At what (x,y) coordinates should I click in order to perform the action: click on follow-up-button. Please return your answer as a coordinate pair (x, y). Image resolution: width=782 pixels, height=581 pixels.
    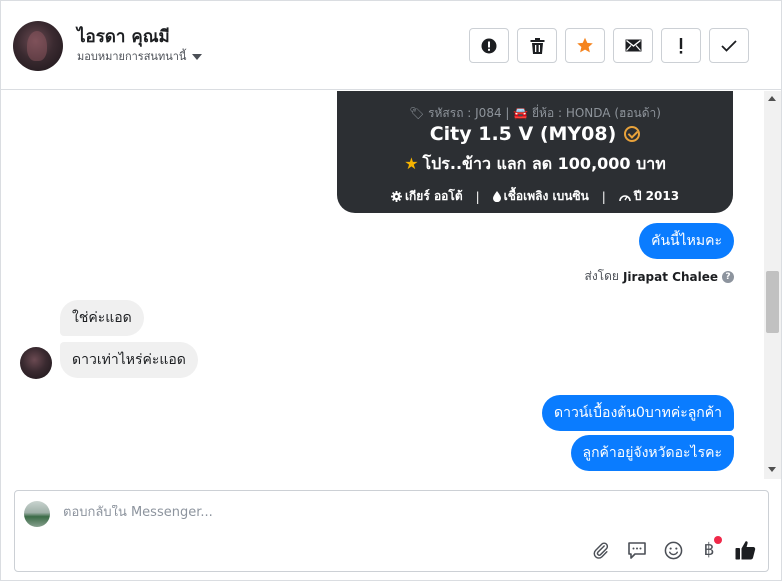
    Looking at the image, I should click on (681, 45).